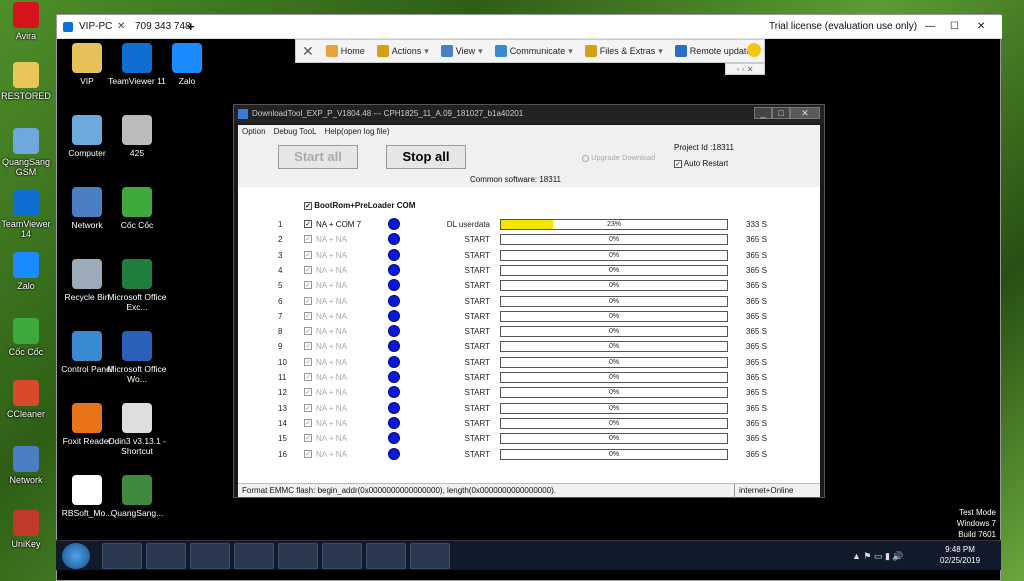 Image resolution: width=1024 pixels, height=581 pixels. Describe the element at coordinates (680, 51) in the screenshot. I see `toolbar-item-icon` at that location.